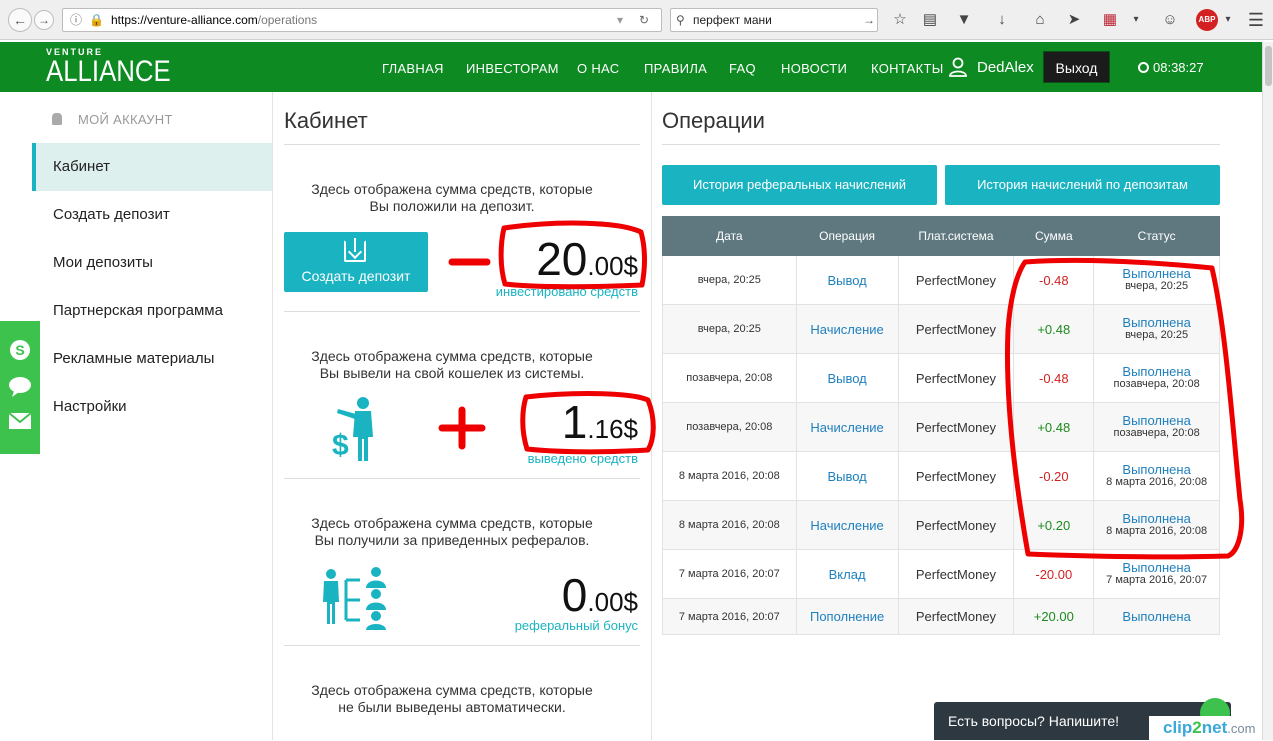 This screenshot has height=741, width=1273. I want to click on row-operation-link: Пополнение, so click(847, 616).